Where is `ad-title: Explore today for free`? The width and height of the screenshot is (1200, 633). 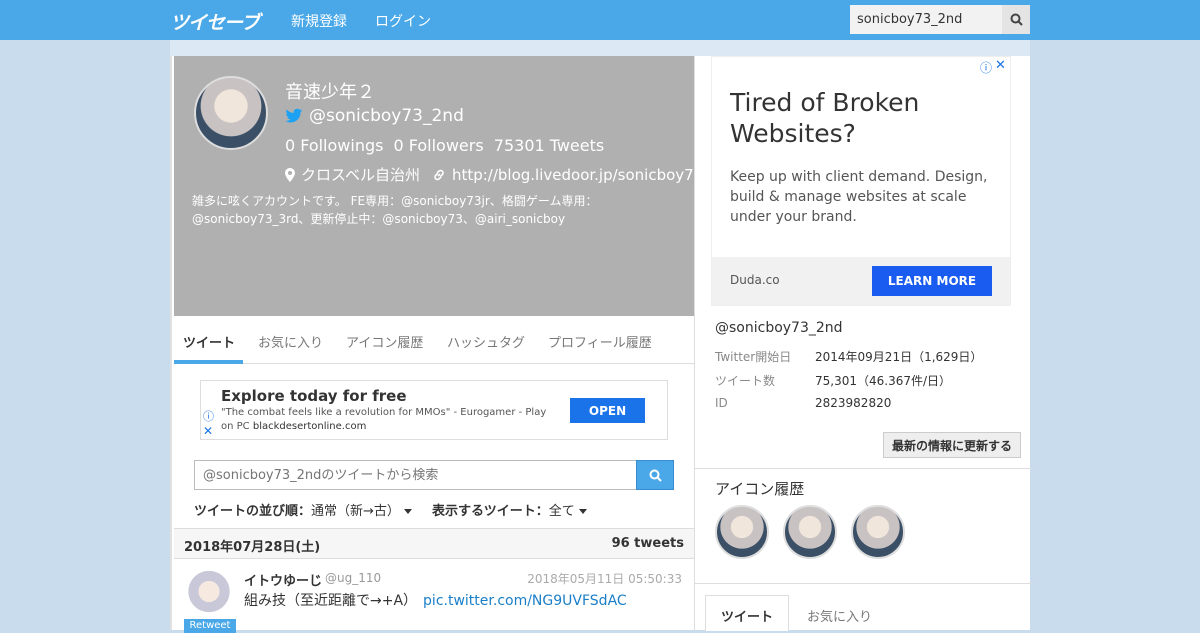
ad-title: Explore today for free is located at coordinates (314, 396).